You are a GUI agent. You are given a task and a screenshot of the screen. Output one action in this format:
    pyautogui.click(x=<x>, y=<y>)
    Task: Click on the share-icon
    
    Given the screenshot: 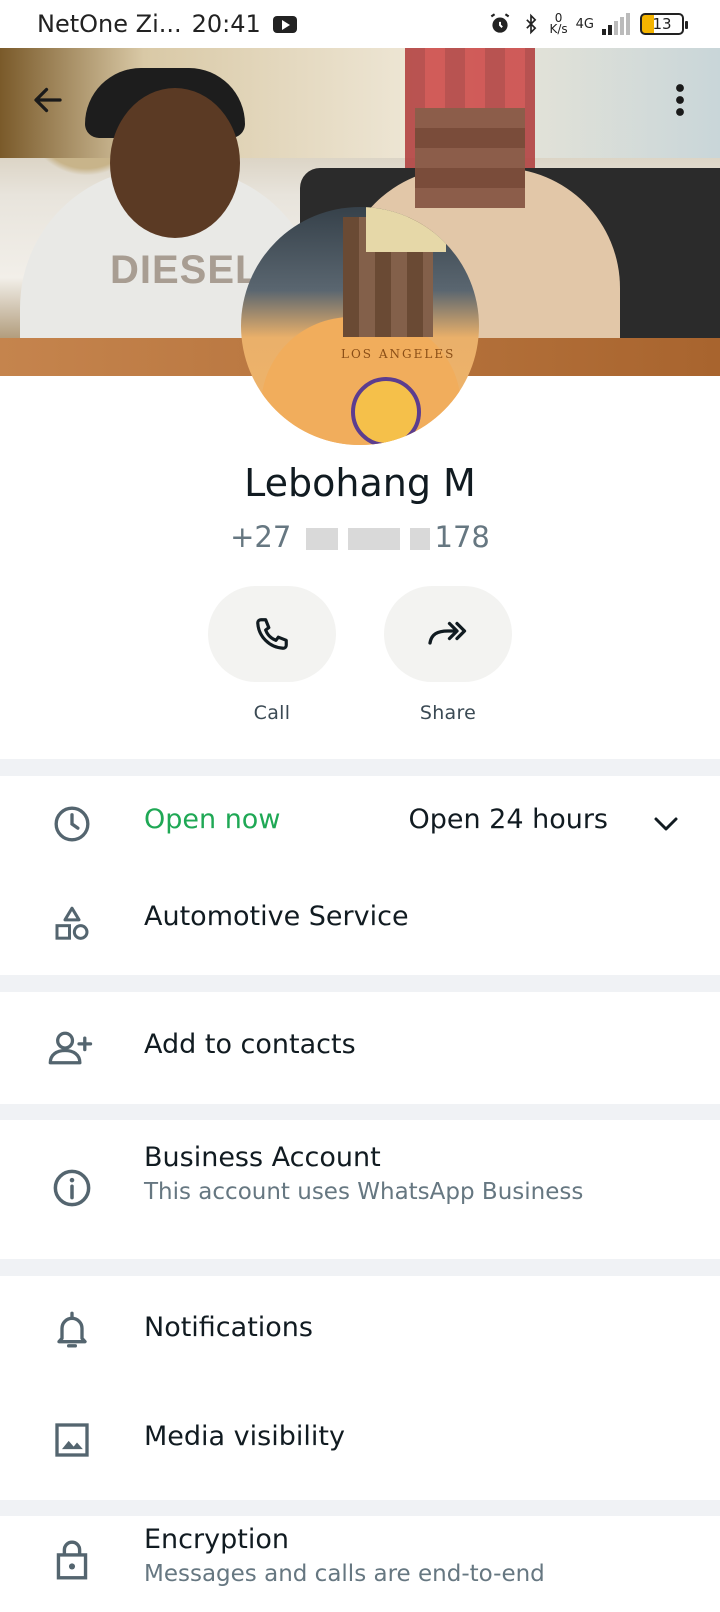 What is the action you would take?
    pyautogui.click(x=447, y=633)
    